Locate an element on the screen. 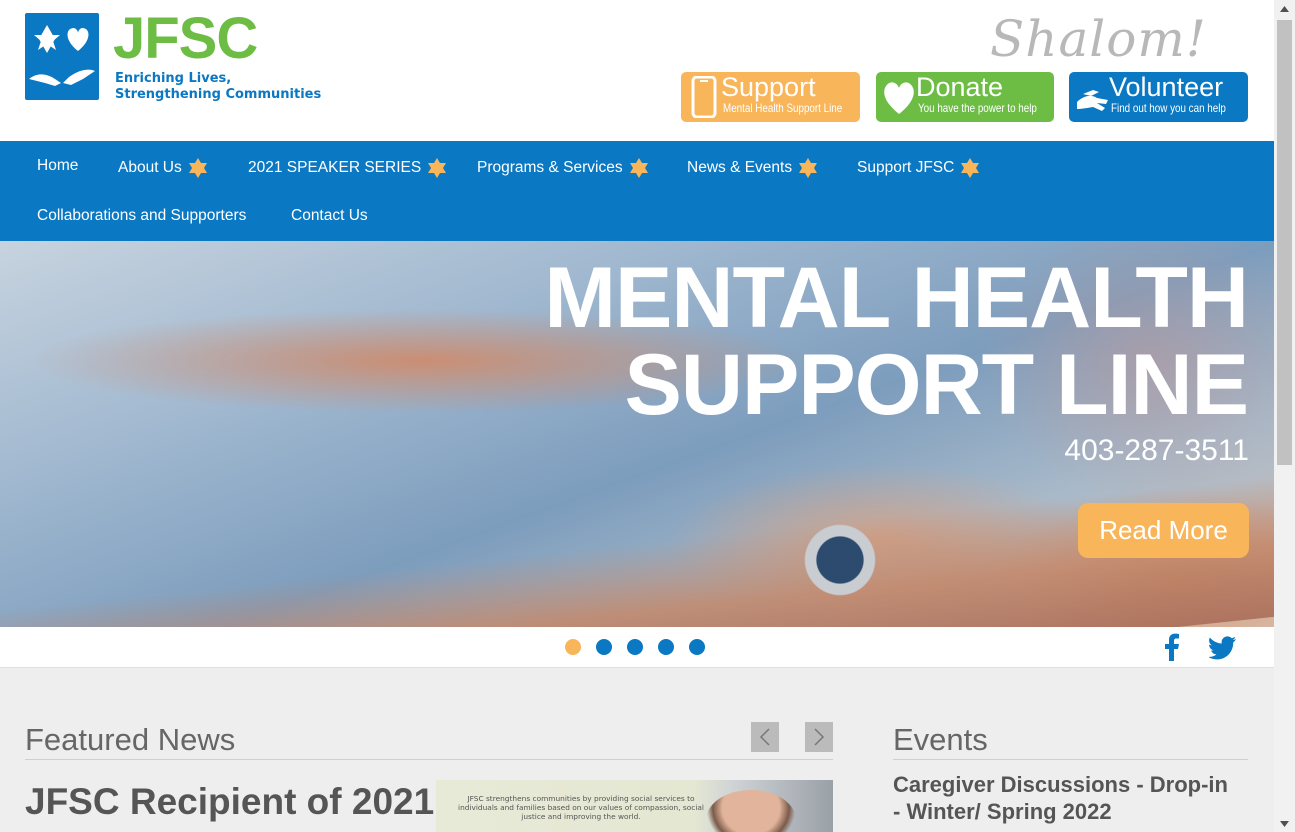  nav-item-speaker-series: 2021 SPEAKER SERIES is located at coordinates (348, 168).